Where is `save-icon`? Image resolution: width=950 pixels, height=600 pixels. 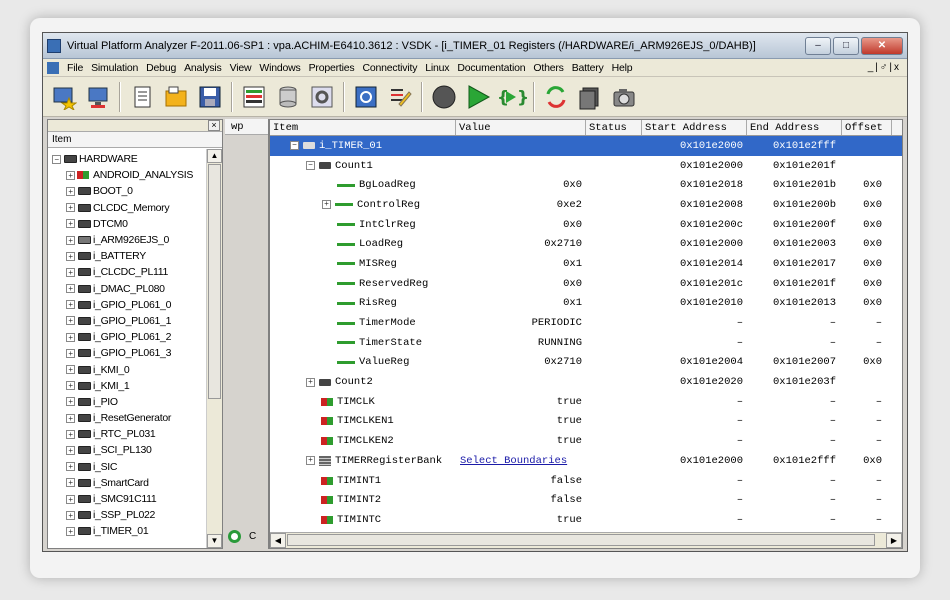 save-icon is located at coordinates (210, 97).